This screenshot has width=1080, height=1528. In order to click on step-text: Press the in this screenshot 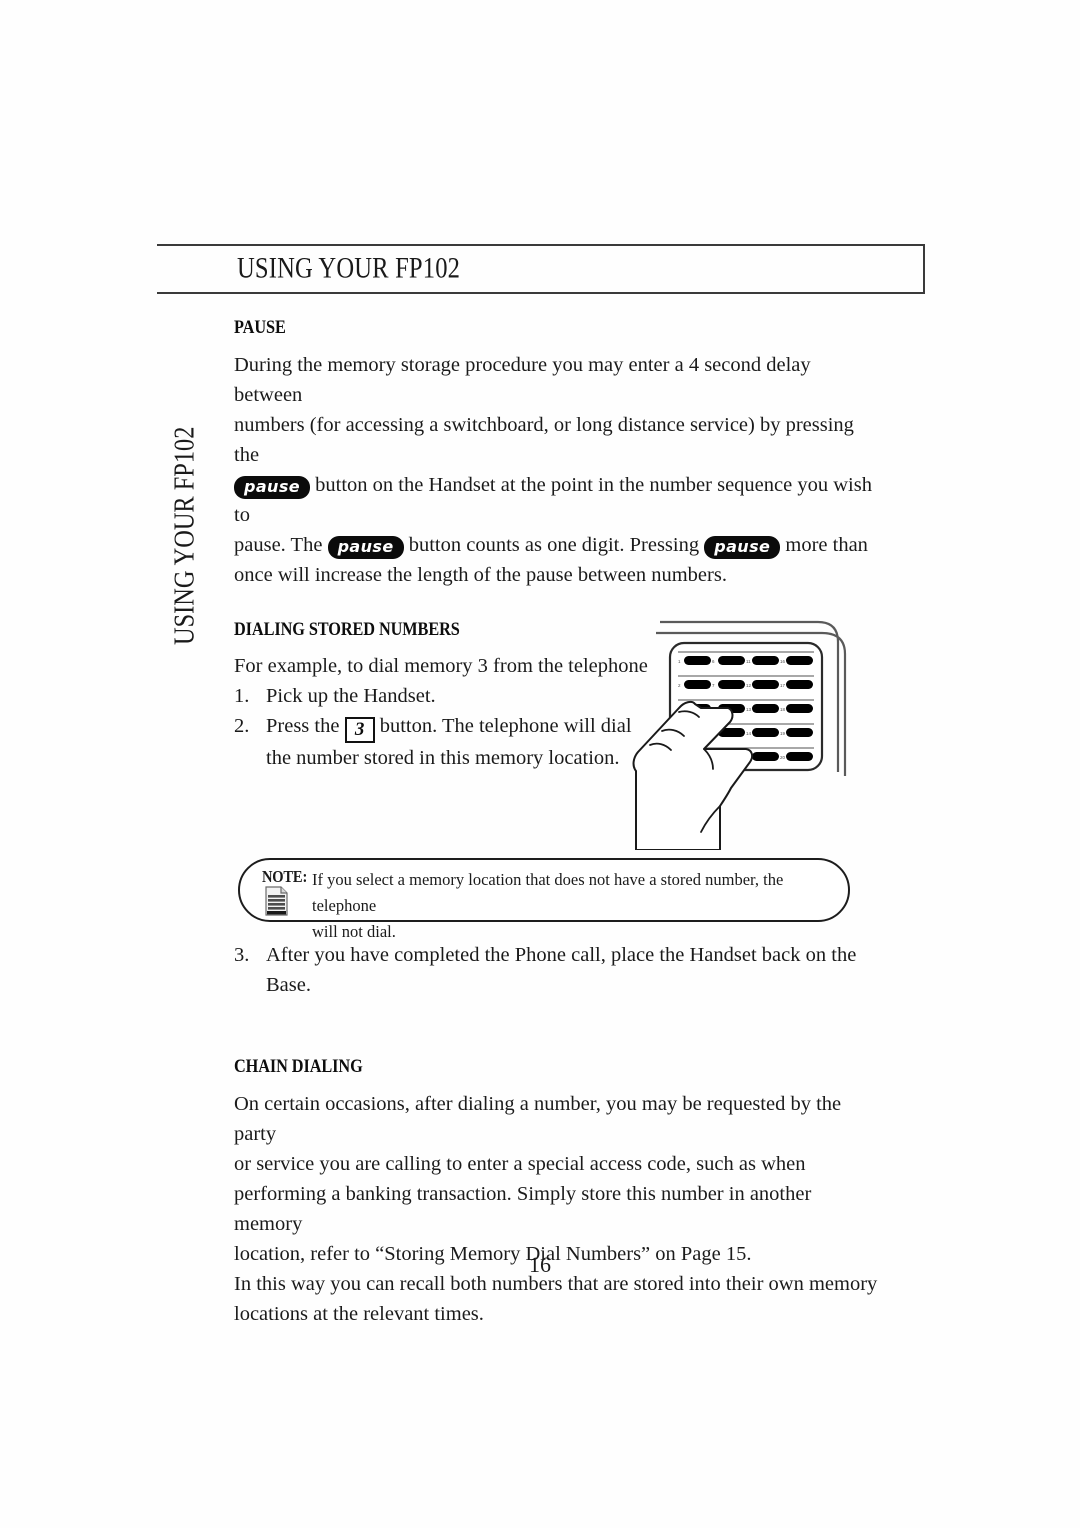, I will do `click(303, 726)`.